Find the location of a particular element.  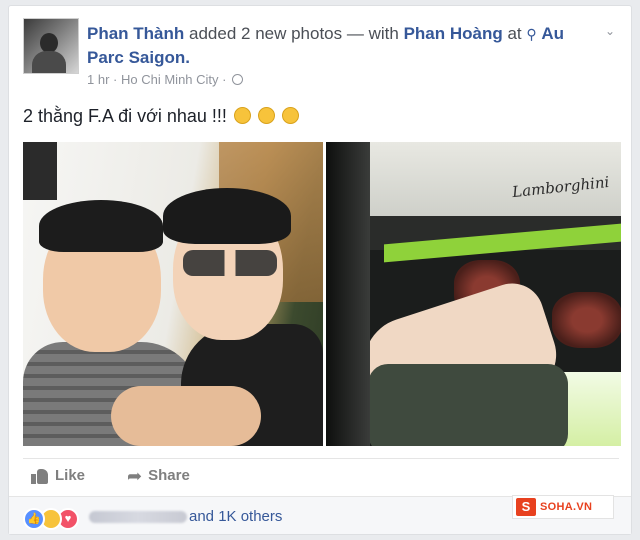

action-text: added 2 new photos — with is located at coordinates (294, 33).